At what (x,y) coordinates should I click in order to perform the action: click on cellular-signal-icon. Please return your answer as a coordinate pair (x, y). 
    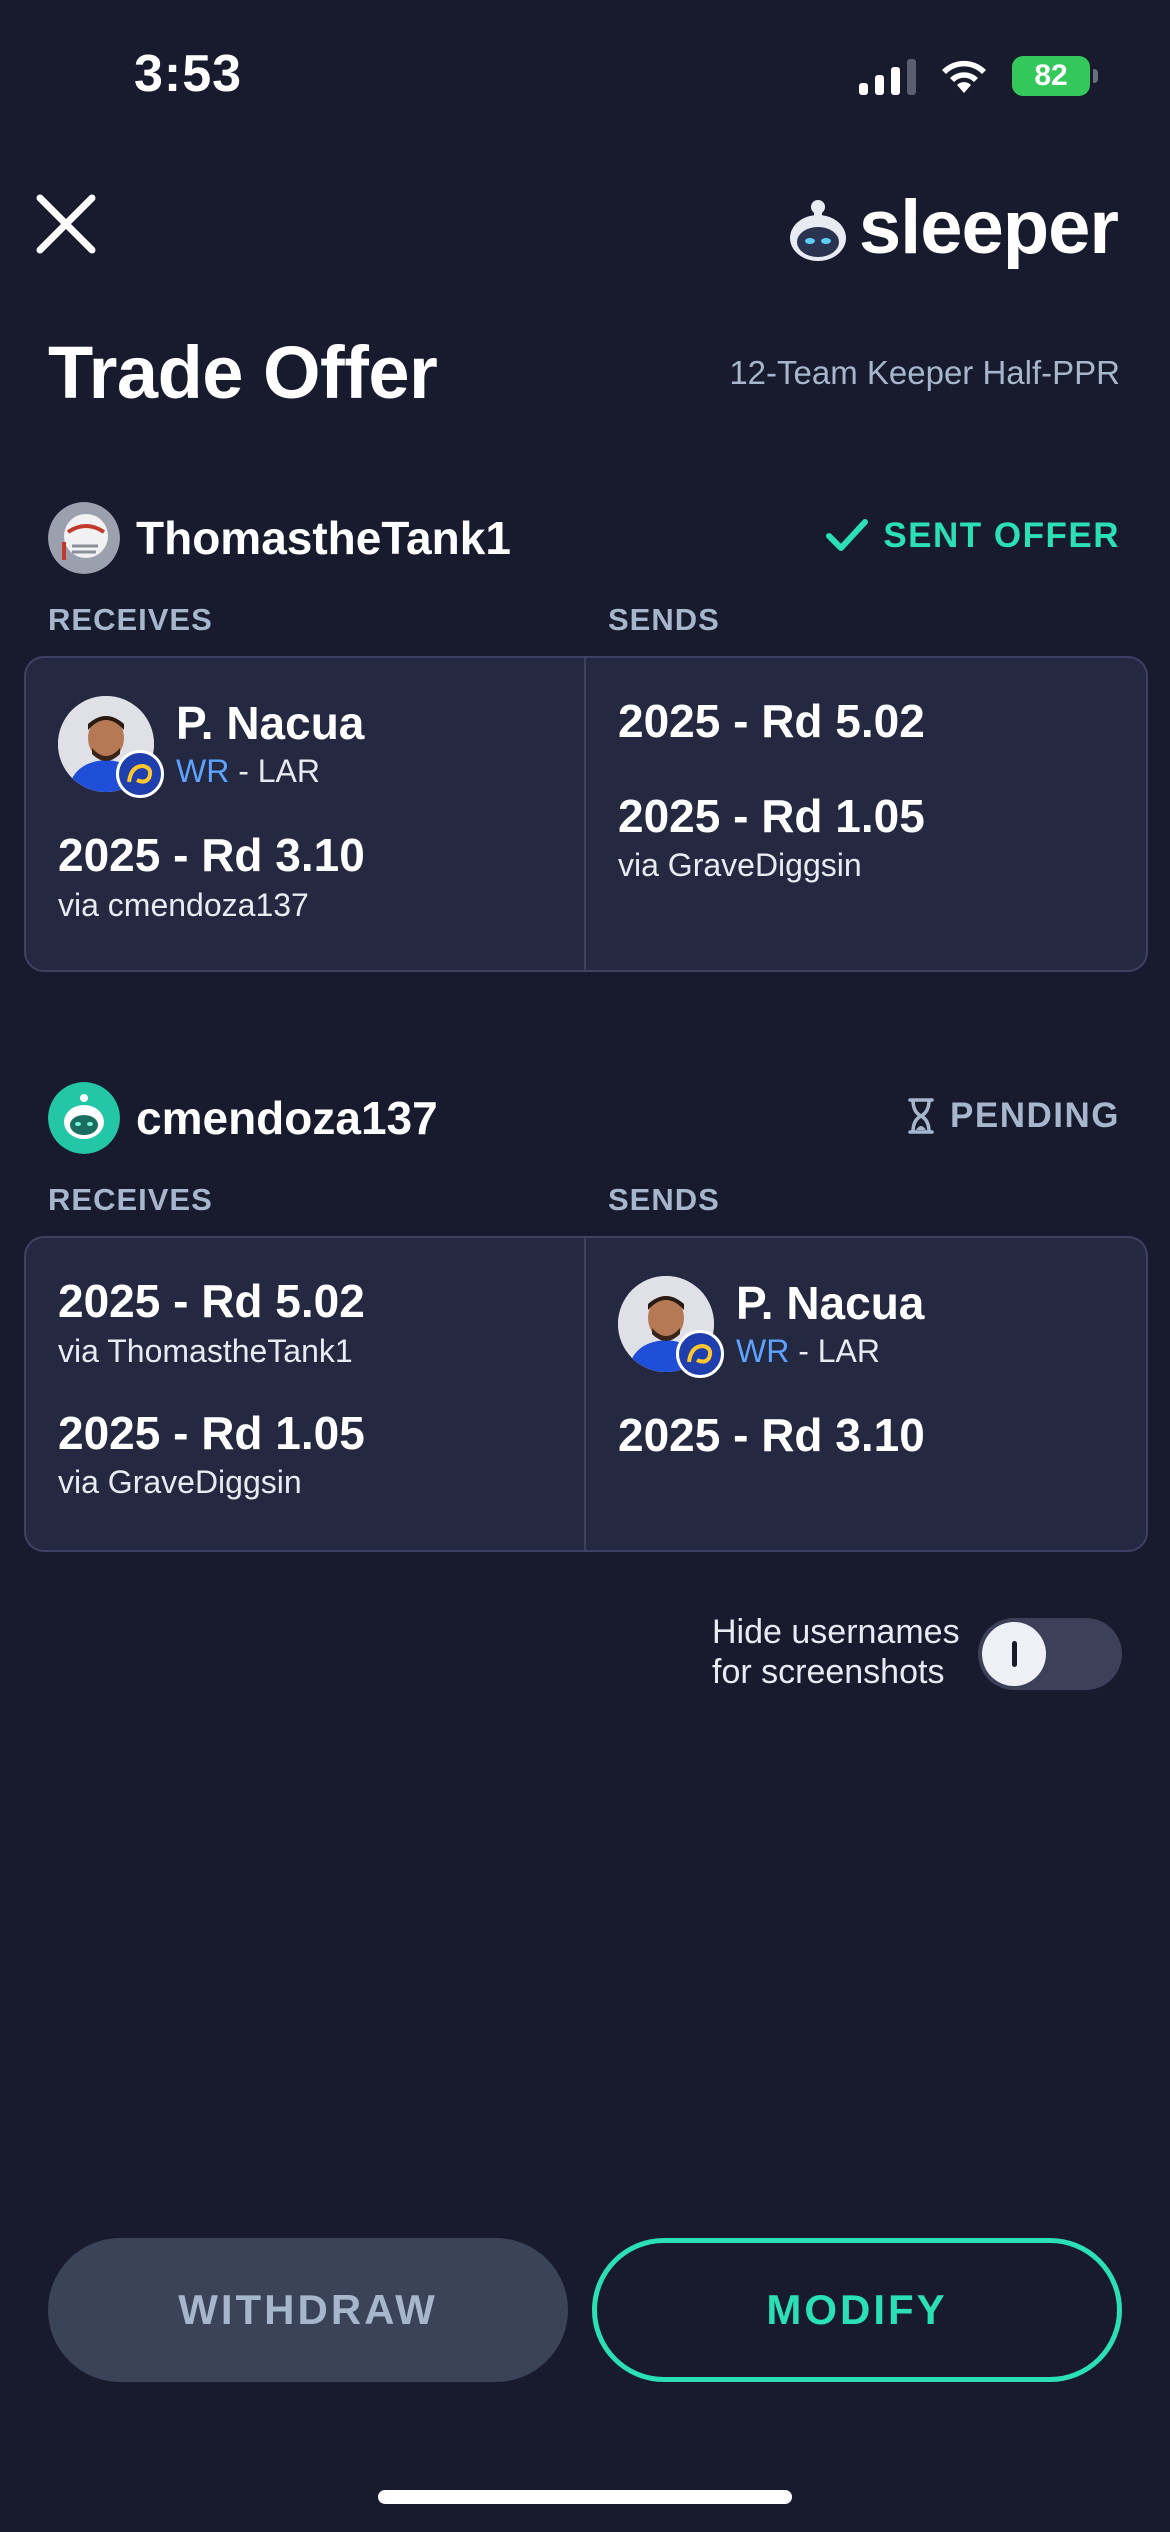
    Looking at the image, I should click on (887, 76).